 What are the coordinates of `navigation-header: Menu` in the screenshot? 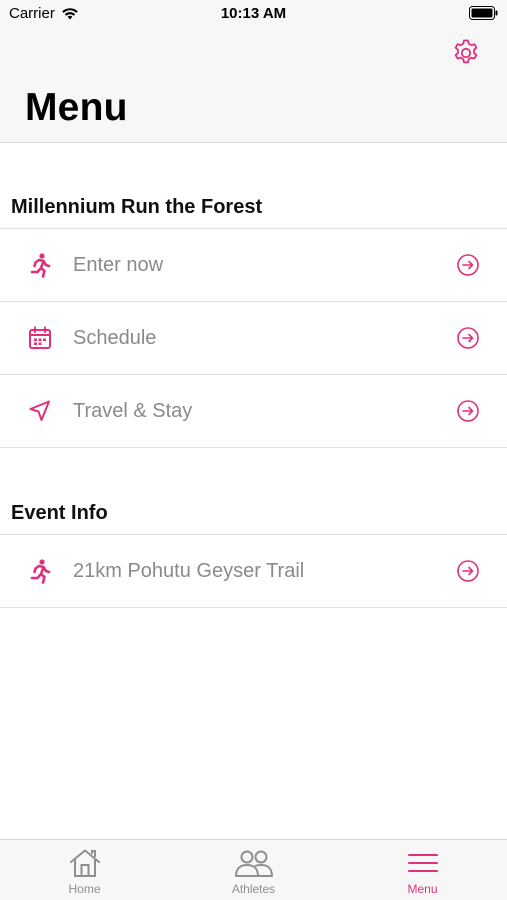 It's located at (253, 85).